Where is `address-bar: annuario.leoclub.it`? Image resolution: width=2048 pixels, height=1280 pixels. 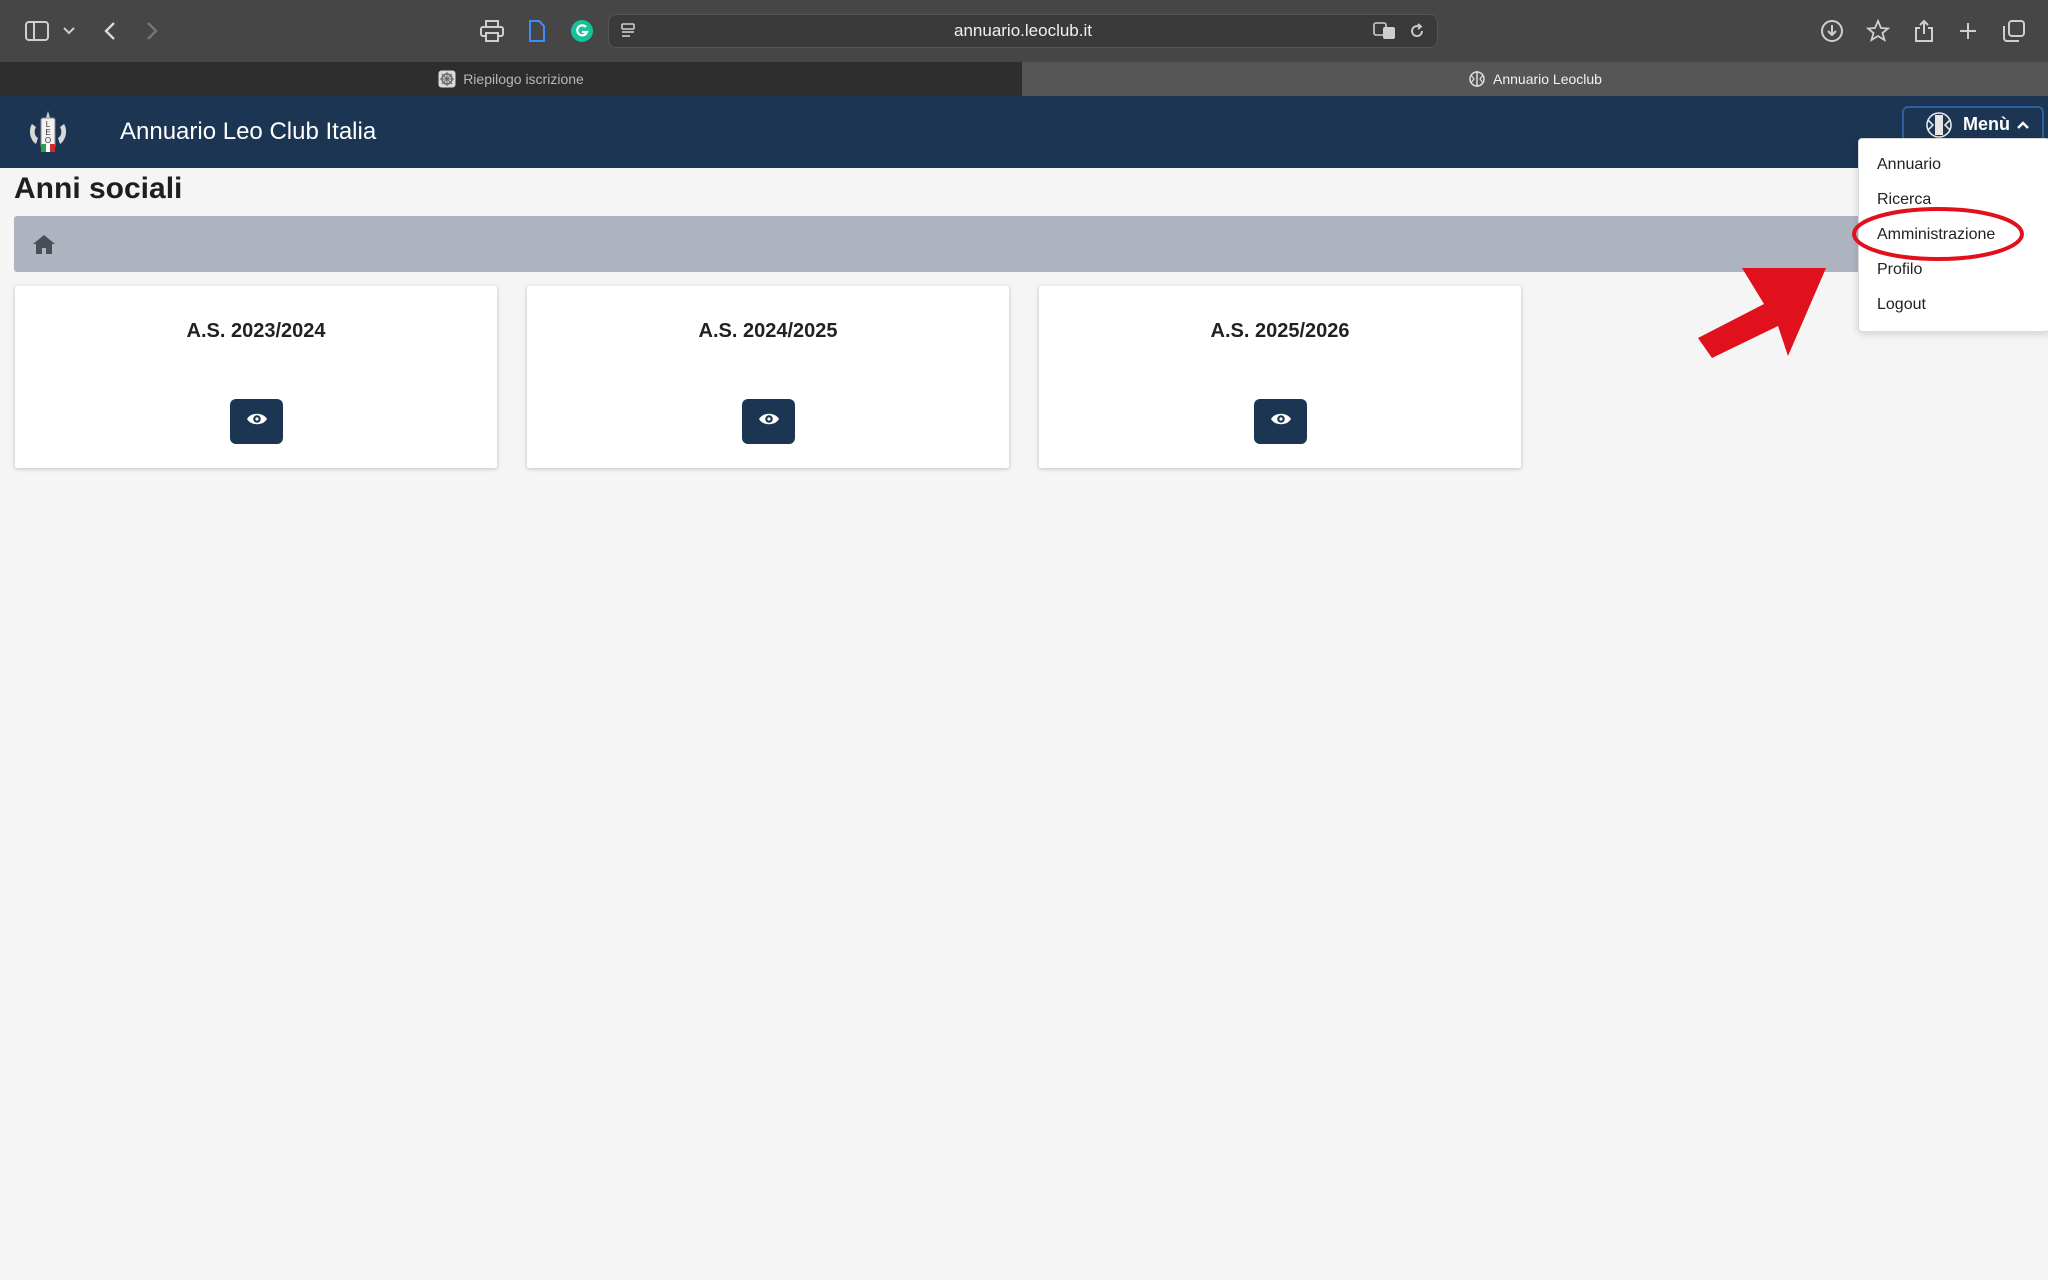 address-bar: annuario.leoclub.it is located at coordinates (1023, 31).